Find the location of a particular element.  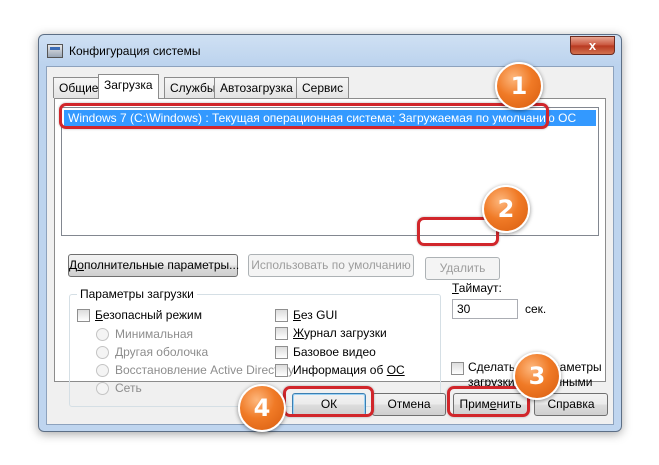

network-radio-label: Сеть is located at coordinates (128, 388).